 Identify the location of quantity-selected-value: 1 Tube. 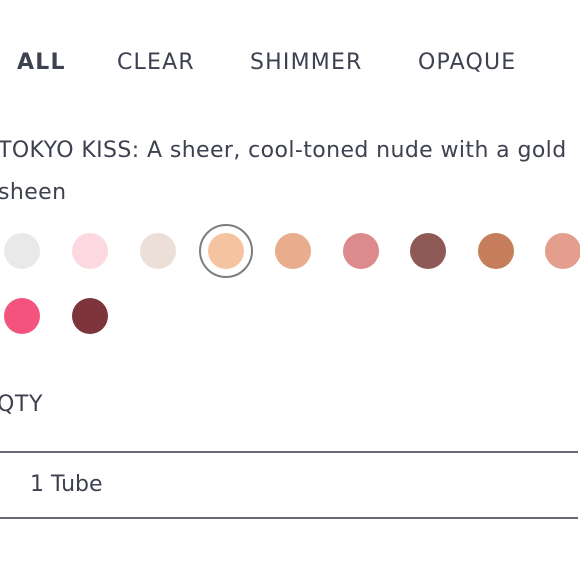
(66, 484).